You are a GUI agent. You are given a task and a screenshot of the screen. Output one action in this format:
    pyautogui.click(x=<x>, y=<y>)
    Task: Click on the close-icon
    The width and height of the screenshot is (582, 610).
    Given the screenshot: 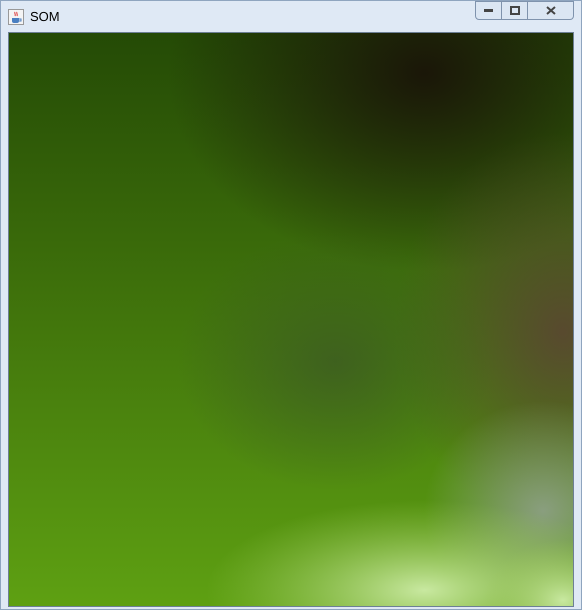 What is the action you would take?
    pyautogui.click(x=551, y=10)
    